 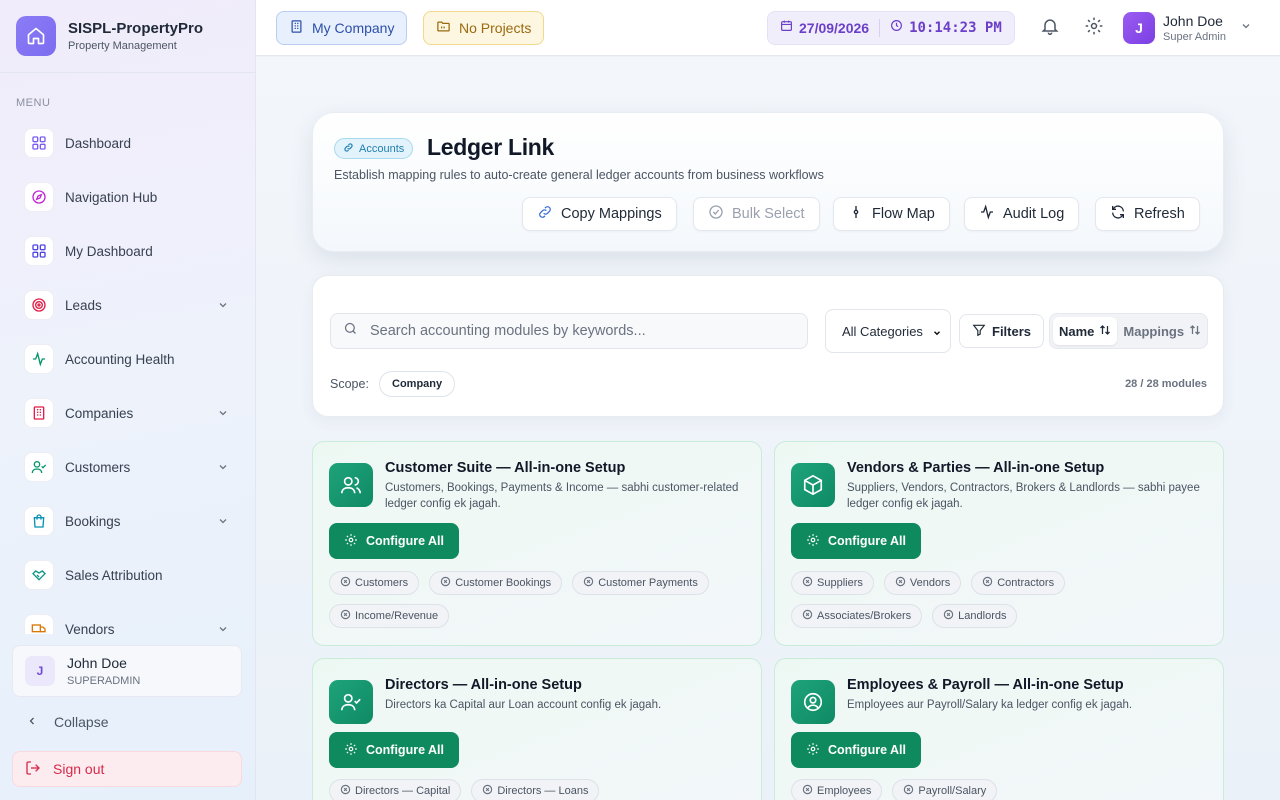 I want to click on bulk-select-button: Bulk Select, so click(x=756, y=214).